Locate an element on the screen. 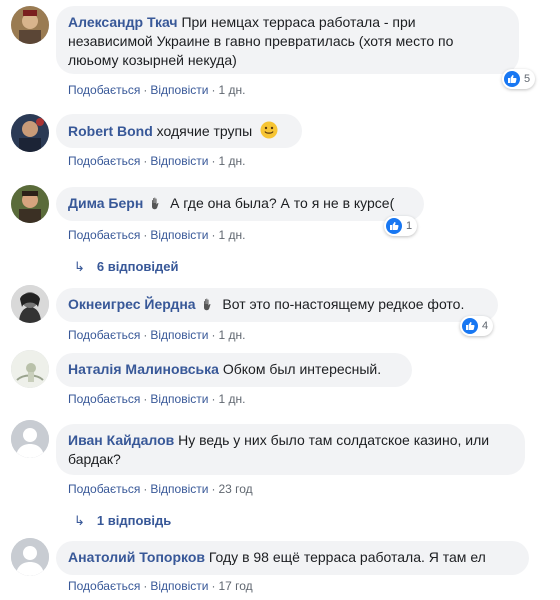 This screenshot has height=600, width=560. reaction-count: 1 is located at coordinates (401, 226).